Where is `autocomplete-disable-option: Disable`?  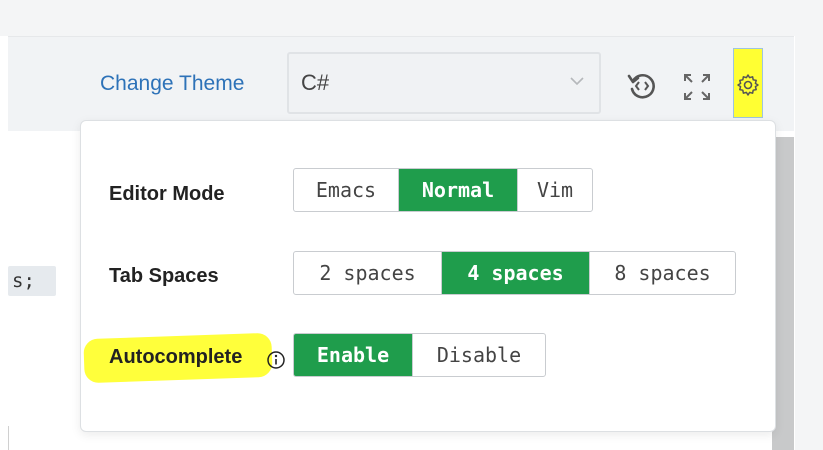 autocomplete-disable-option: Disable is located at coordinates (479, 355).